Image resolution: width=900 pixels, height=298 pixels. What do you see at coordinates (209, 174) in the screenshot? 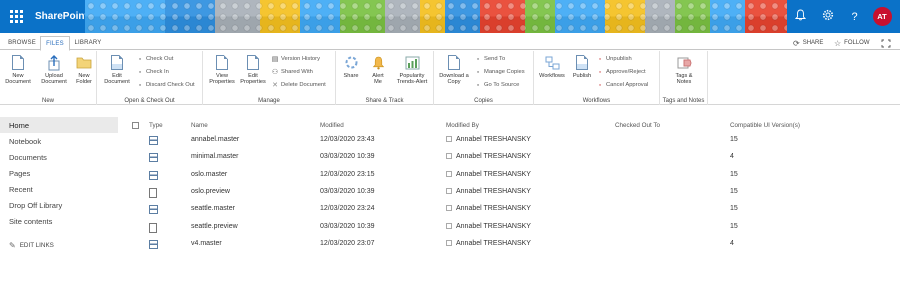
I see `file-name-link: oslo.master` at bounding box center [209, 174].